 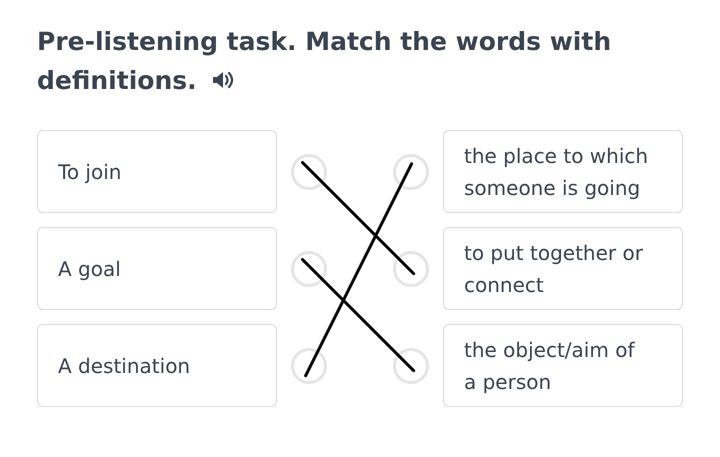 What do you see at coordinates (157, 268) in the screenshot?
I see `word-card: A goal` at bounding box center [157, 268].